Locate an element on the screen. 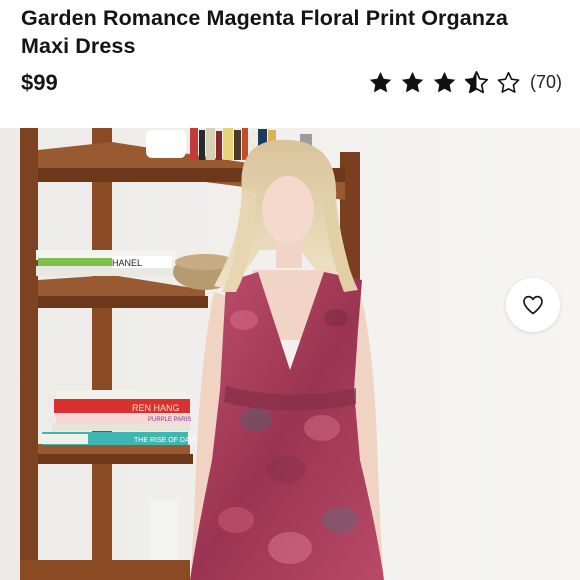 The image size is (580, 580). favorite-button is located at coordinates (533, 305).